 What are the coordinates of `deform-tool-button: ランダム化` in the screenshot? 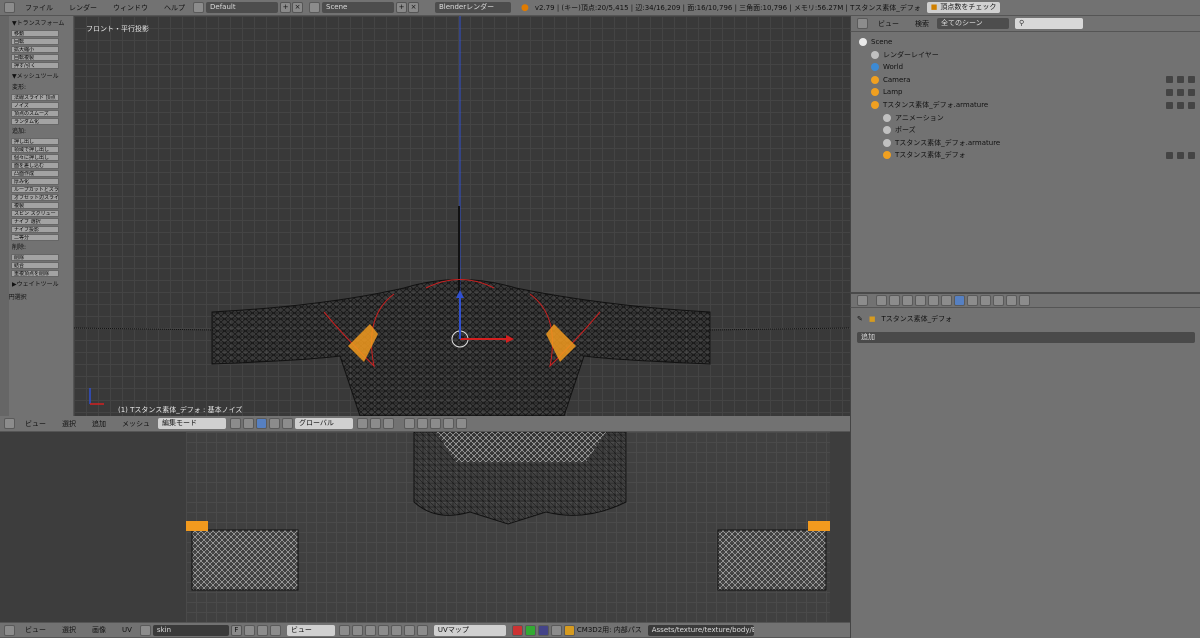 It's located at (35, 121).